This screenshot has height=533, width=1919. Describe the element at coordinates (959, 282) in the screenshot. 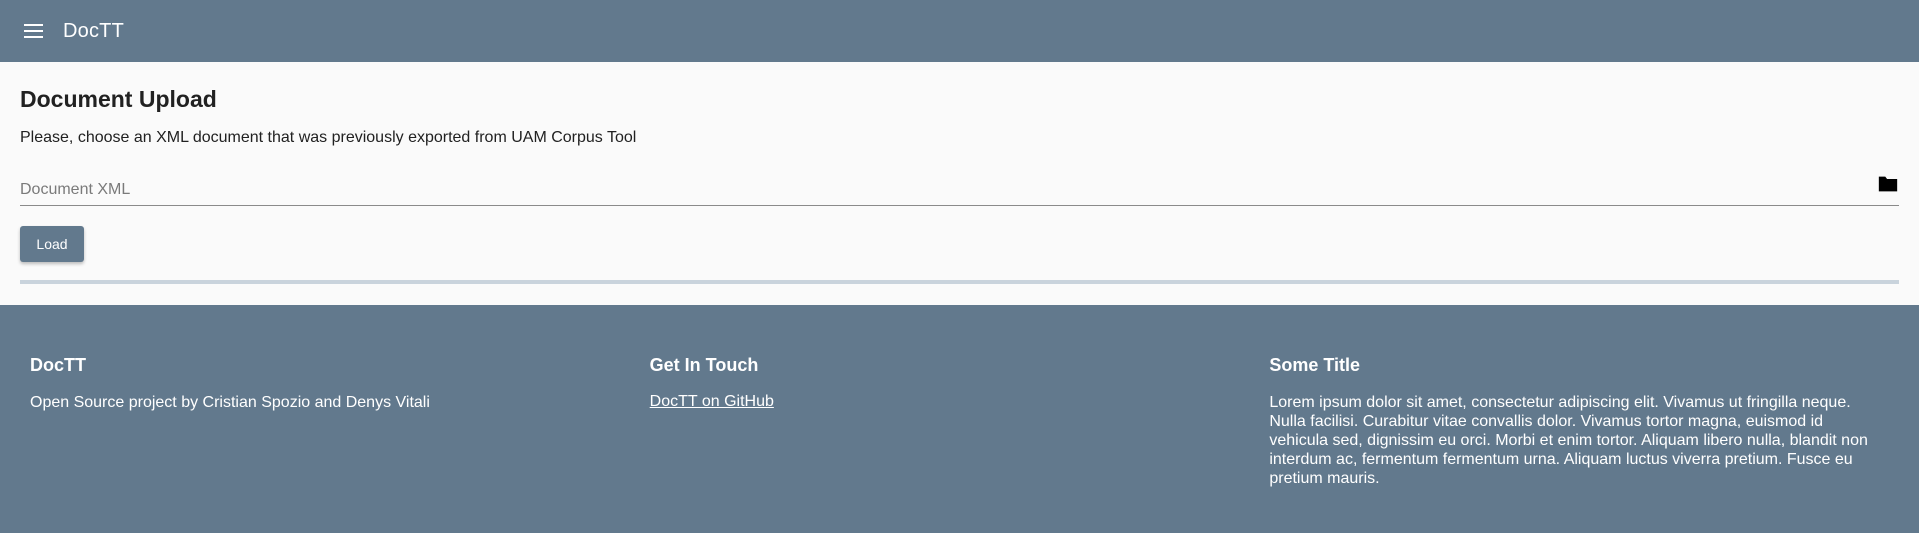

I see `progress-track` at that location.